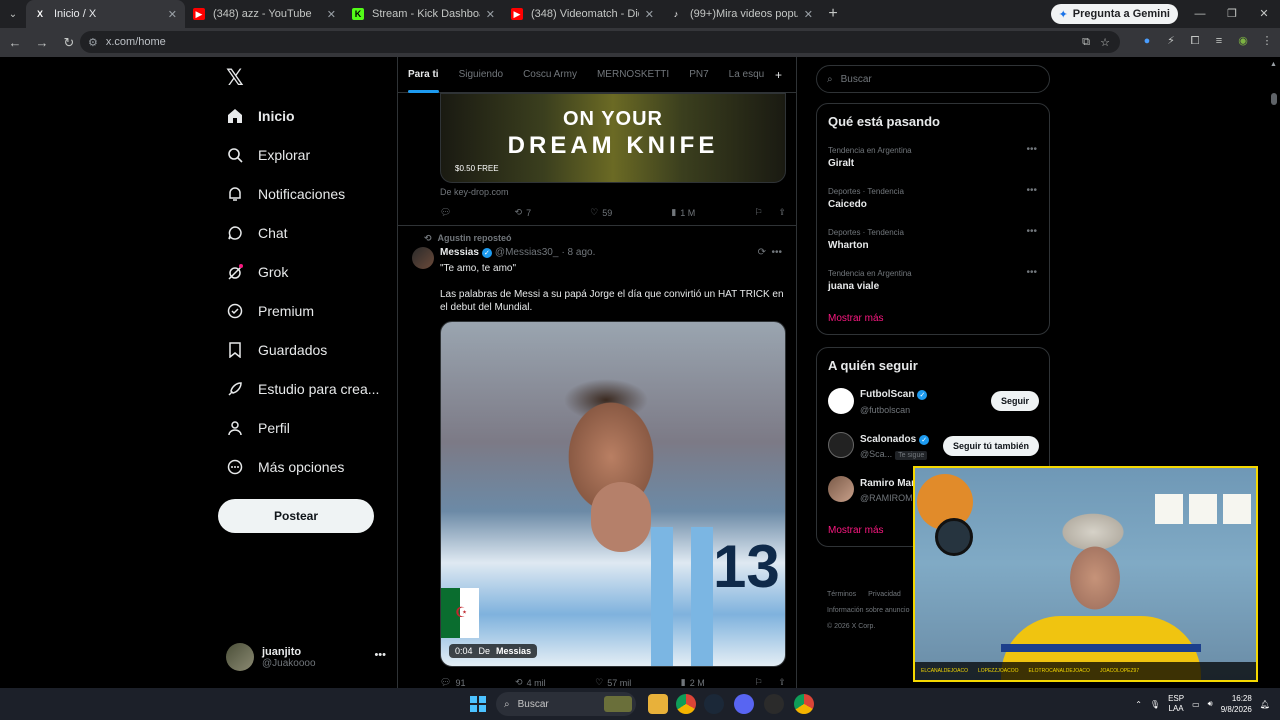 The image size is (1280, 720). What do you see at coordinates (270, 311) in the screenshot?
I see `nav-item-premium: Premium` at bounding box center [270, 311].